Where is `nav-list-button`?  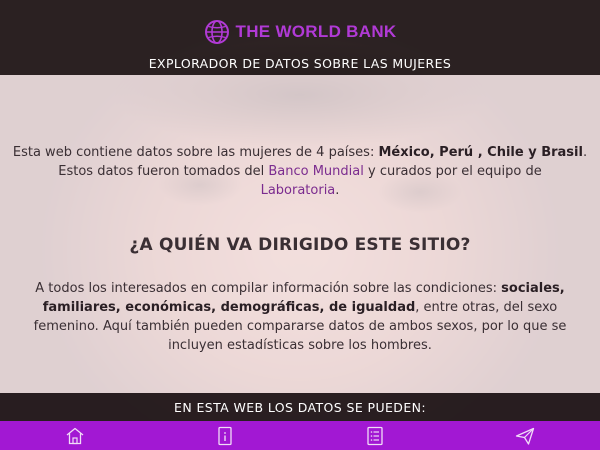
nav-list-button is located at coordinates (375, 435).